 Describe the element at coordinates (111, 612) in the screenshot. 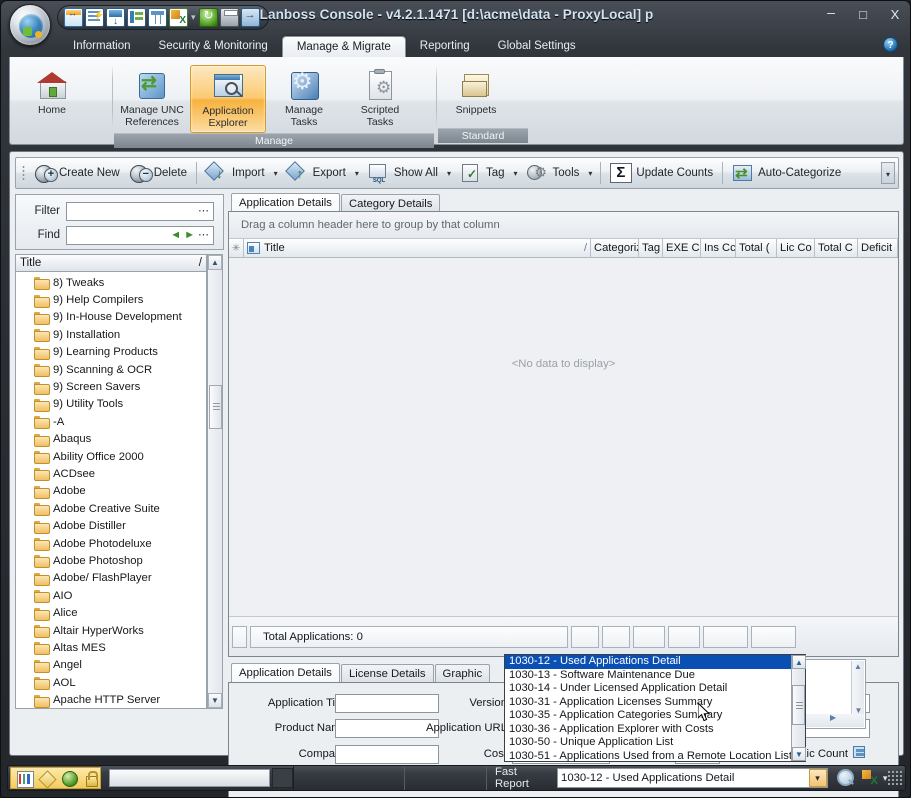

I see `tree-item: Alice` at that location.